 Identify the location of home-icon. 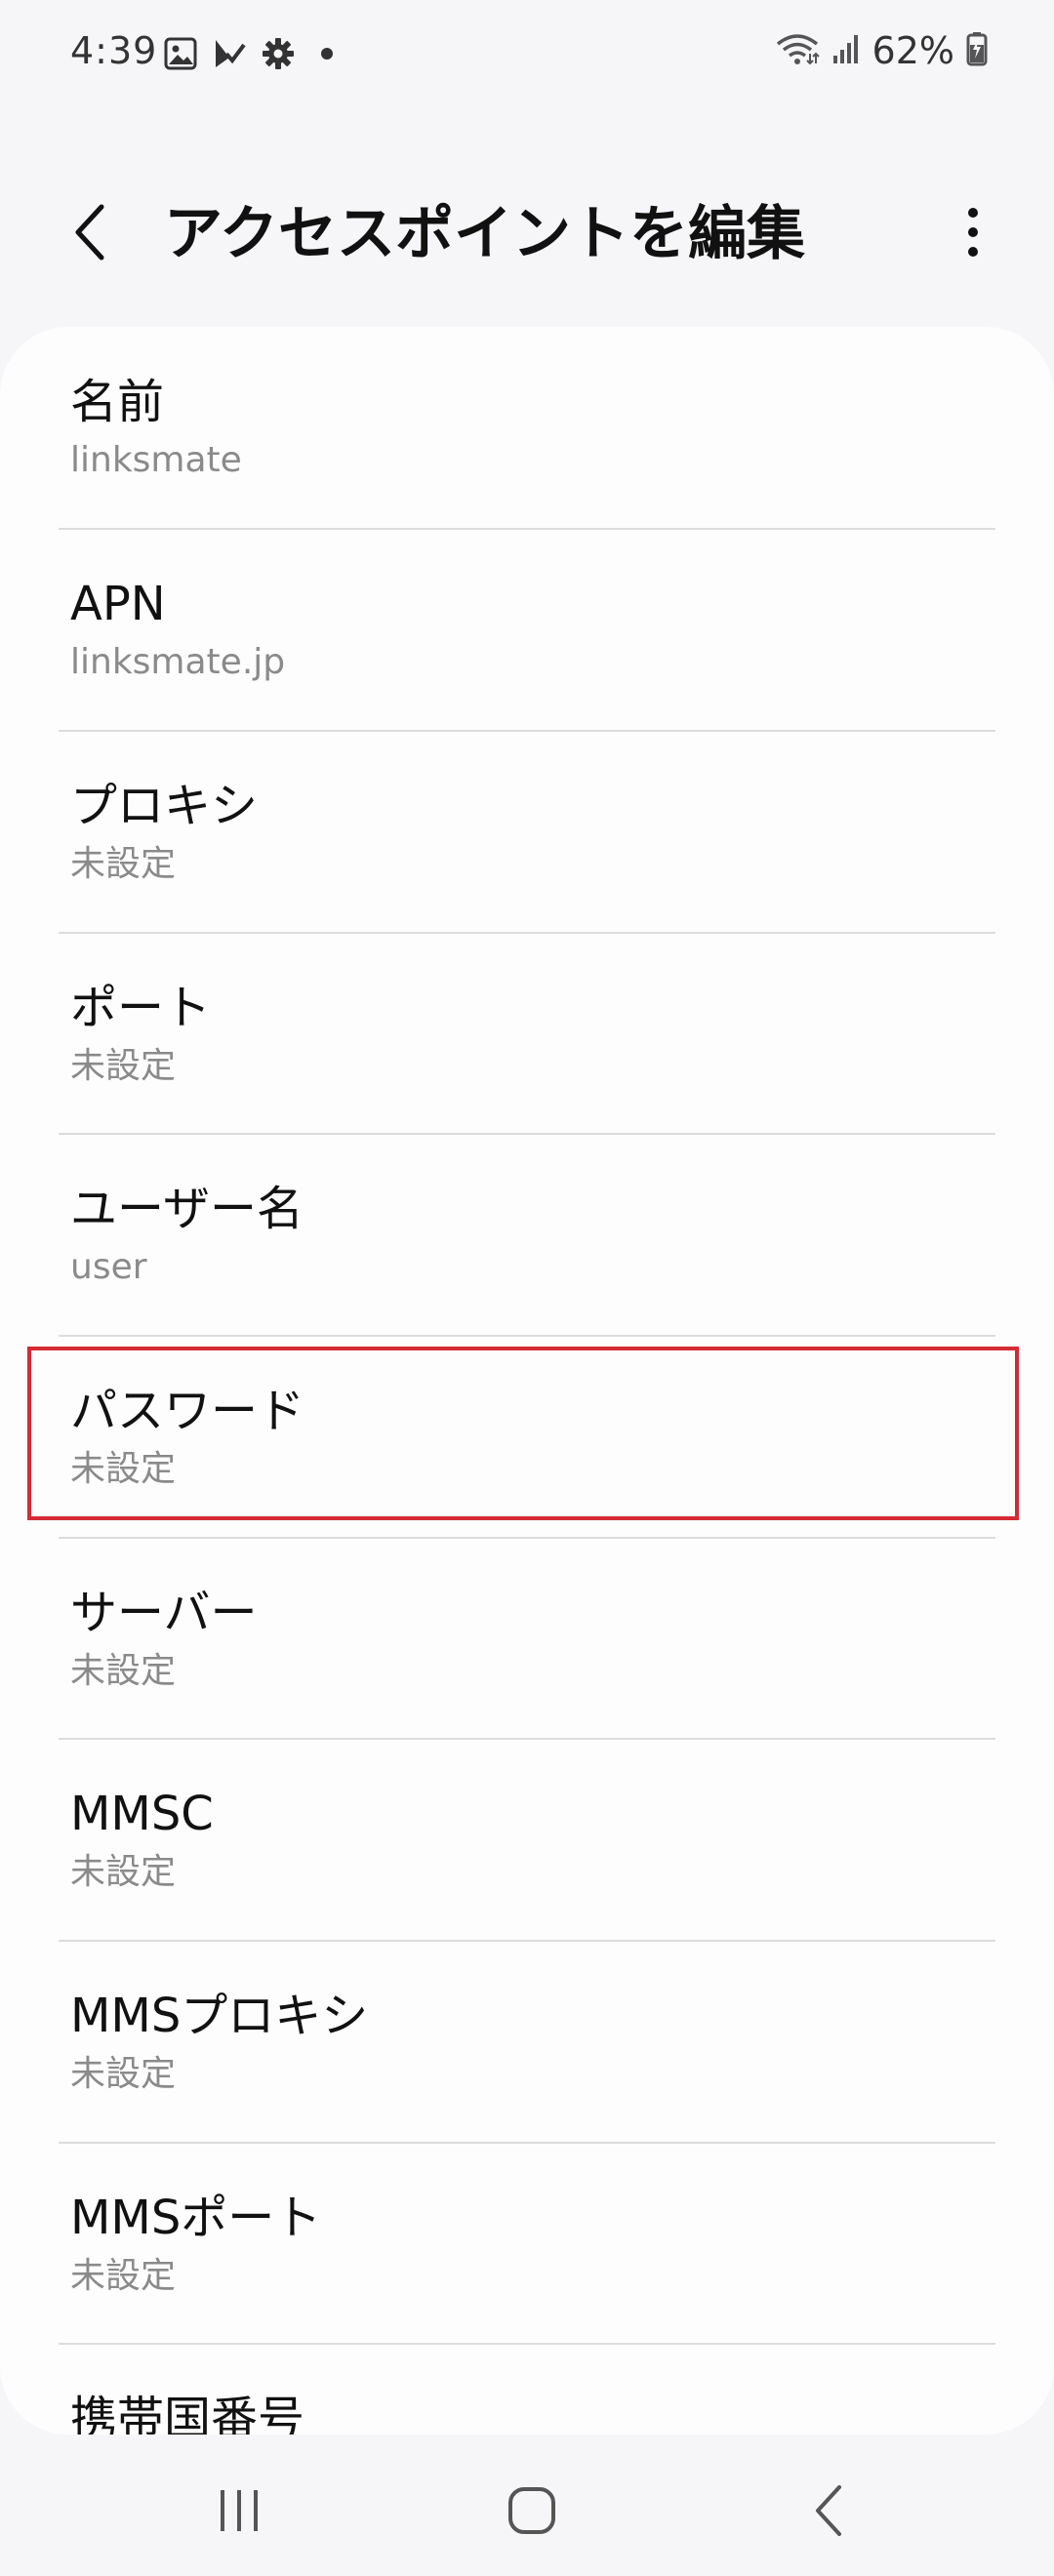
(532, 2512).